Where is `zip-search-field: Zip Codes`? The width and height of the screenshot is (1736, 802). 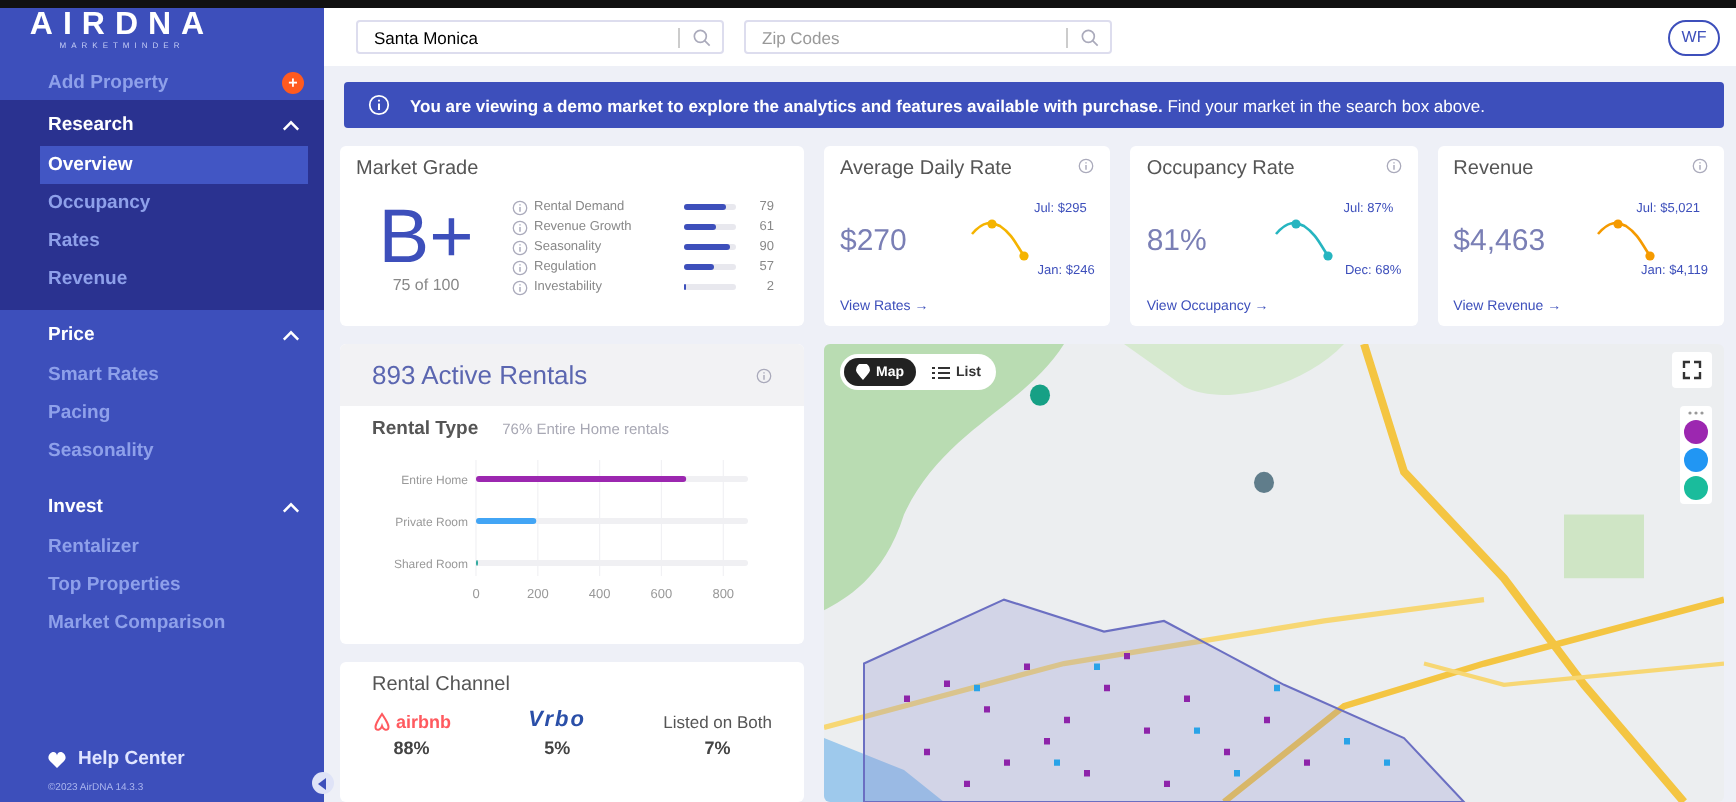 zip-search-field: Zip Codes is located at coordinates (928, 37).